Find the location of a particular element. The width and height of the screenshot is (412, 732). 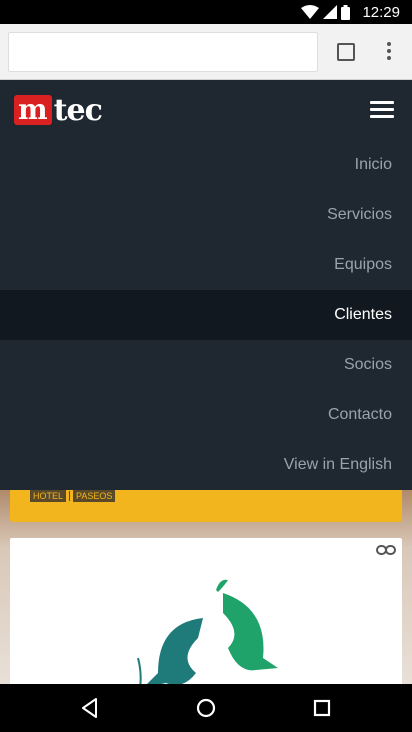

tag-list: HOTEL PASEOS is located at coordinates (73, 496).